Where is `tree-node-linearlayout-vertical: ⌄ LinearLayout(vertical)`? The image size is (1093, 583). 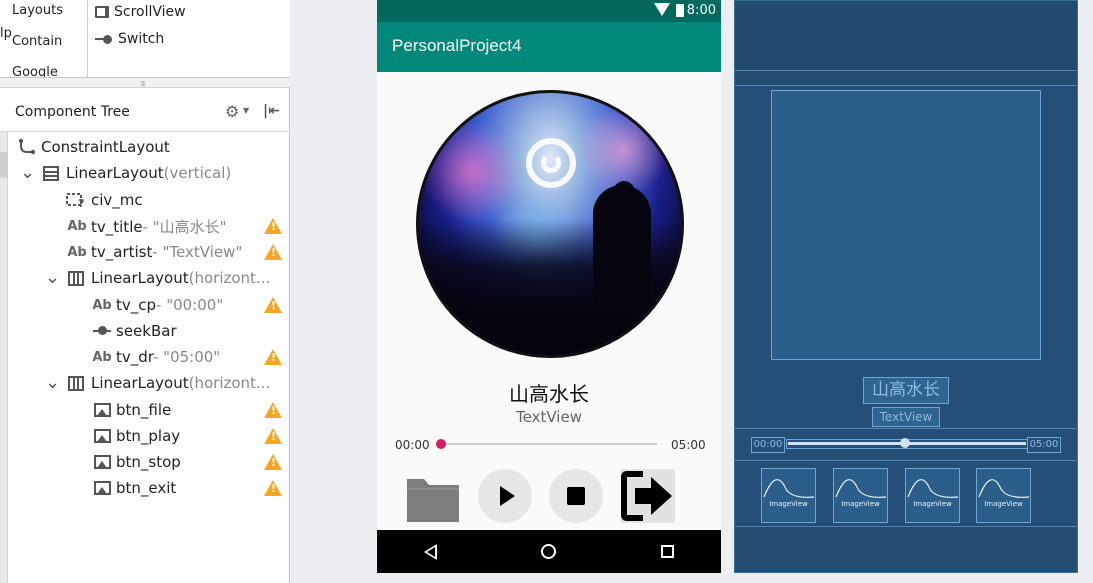
tree-node-linearlayout-vertical: ⌄ LinearLayout(vertical) is located at coordinates (145, 173).